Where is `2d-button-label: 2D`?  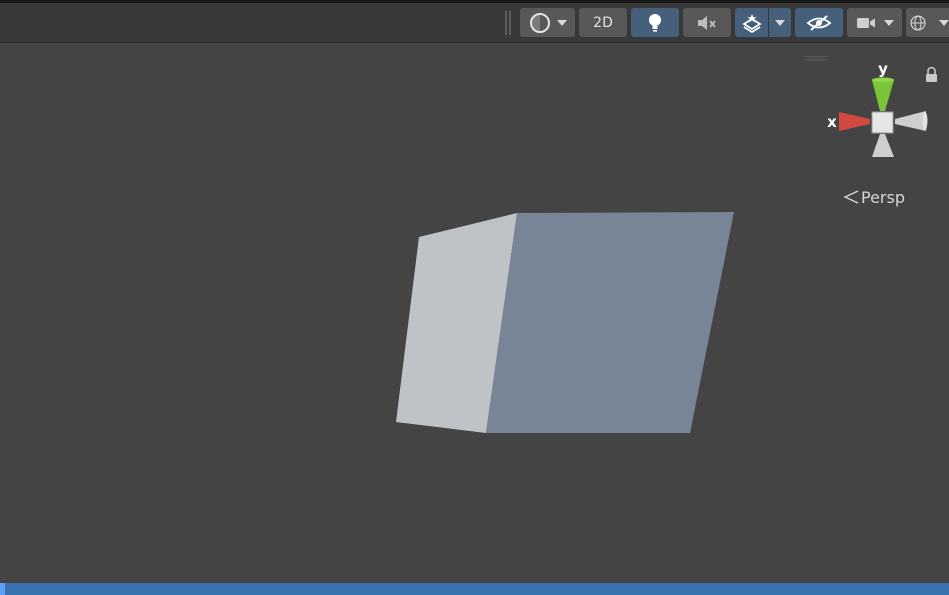
2d-button-label: 2D is located at coordinates (603, 22).